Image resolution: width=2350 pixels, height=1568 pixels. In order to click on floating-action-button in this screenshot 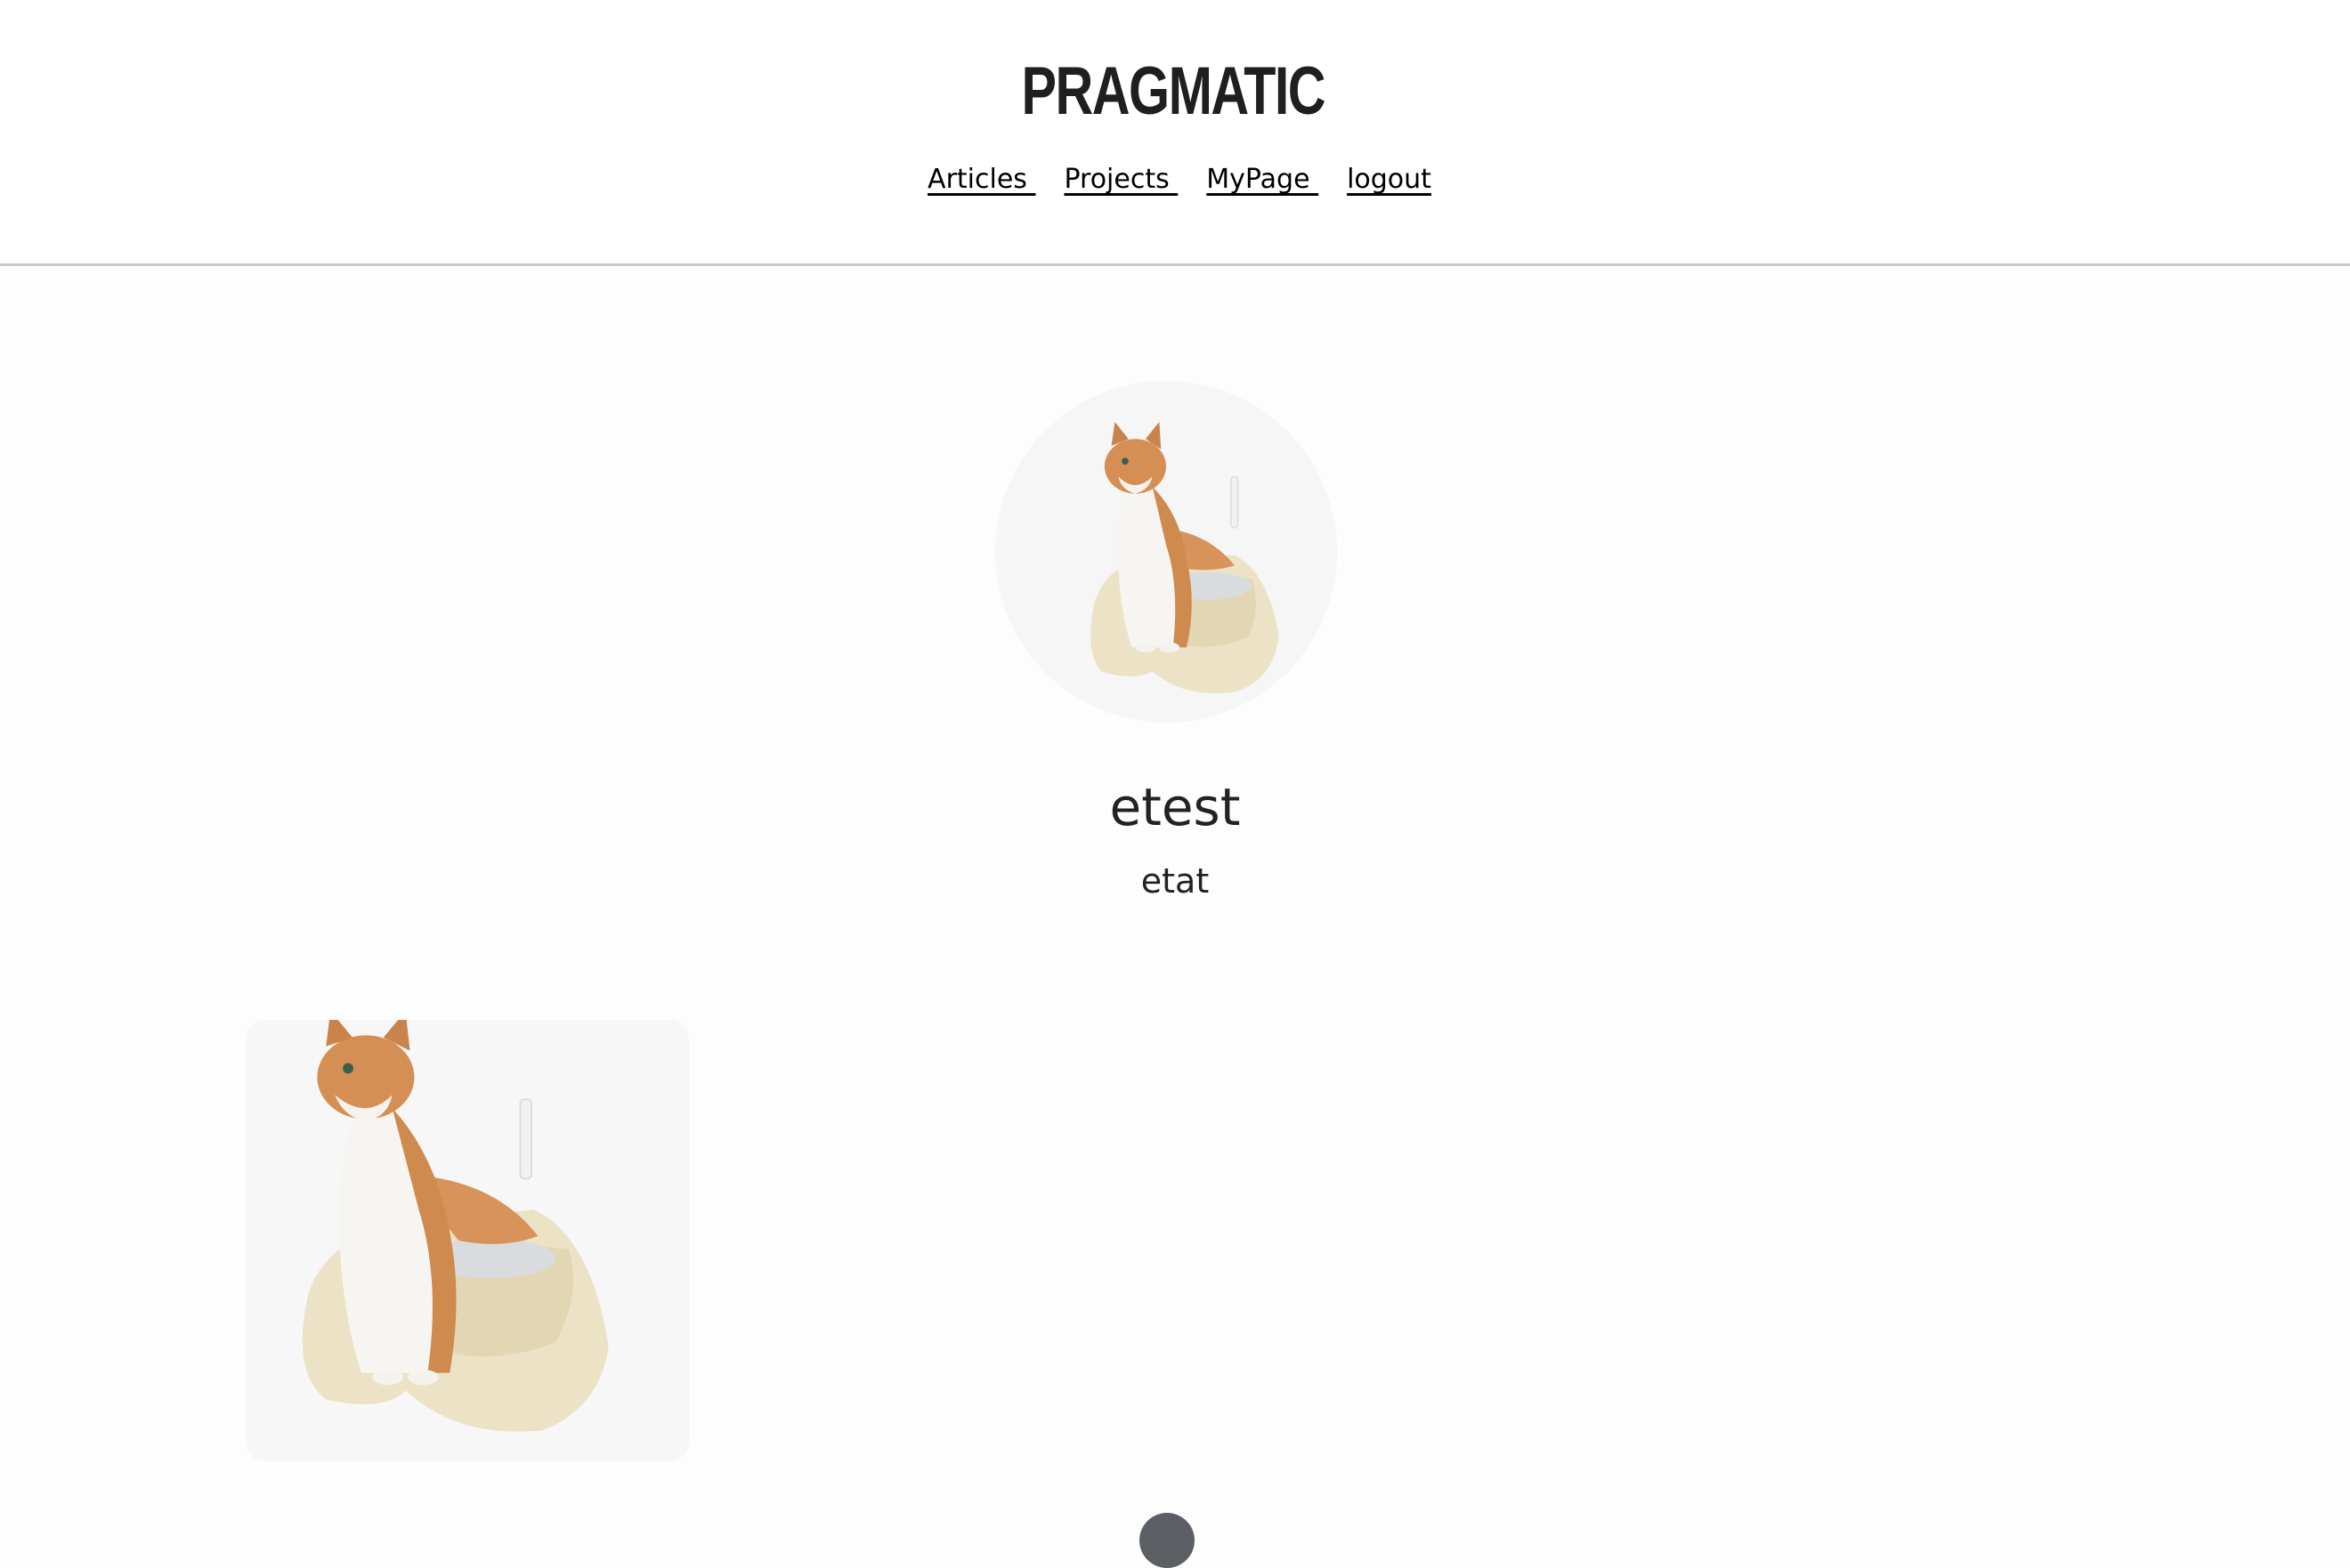, I will do `click(1167, 1540)`.